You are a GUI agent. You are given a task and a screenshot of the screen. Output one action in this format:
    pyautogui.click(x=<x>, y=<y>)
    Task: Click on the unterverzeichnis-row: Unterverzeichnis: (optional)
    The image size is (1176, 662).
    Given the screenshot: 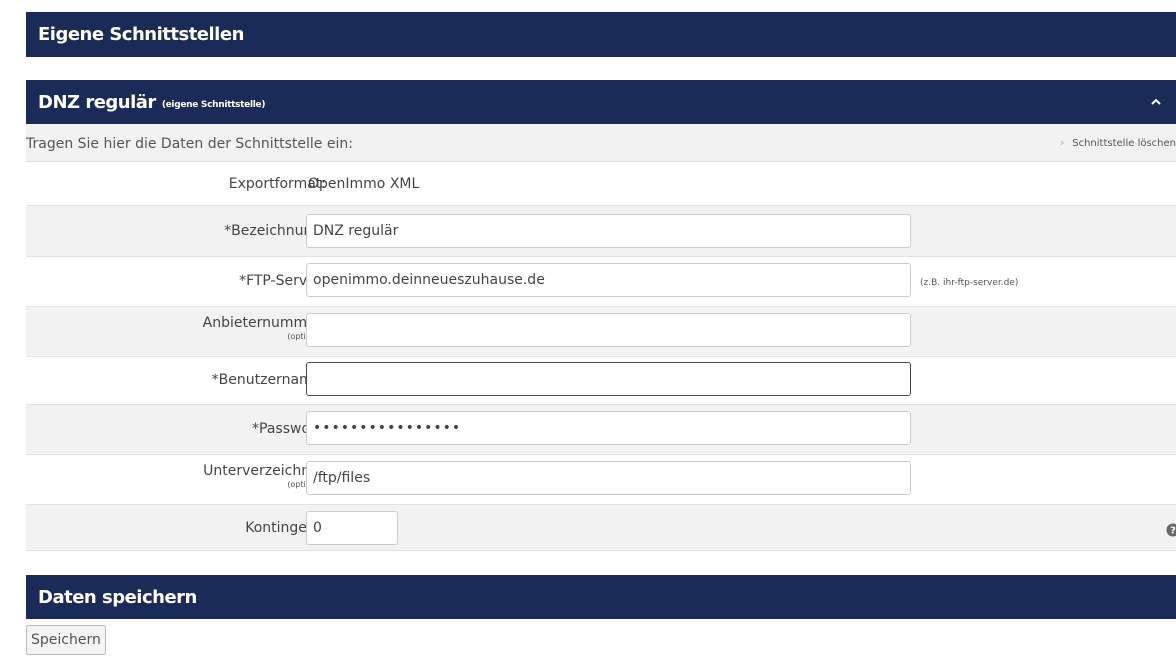 What is the action you would take?
    pyautogui.click(x=601, y=480)
    